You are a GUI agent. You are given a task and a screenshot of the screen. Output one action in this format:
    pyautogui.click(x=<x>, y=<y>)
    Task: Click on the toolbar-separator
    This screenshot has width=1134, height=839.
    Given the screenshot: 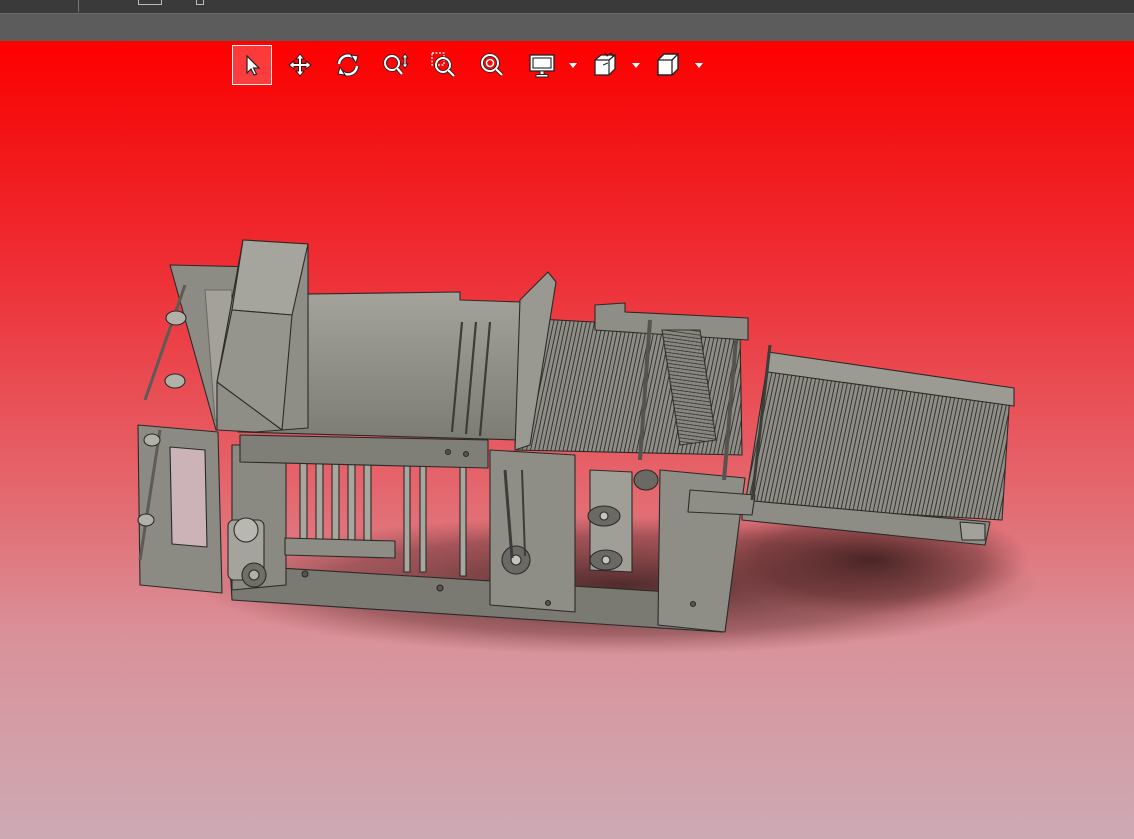 What is the action you would take?
    pyautogui.click(x=78, y=6)
    